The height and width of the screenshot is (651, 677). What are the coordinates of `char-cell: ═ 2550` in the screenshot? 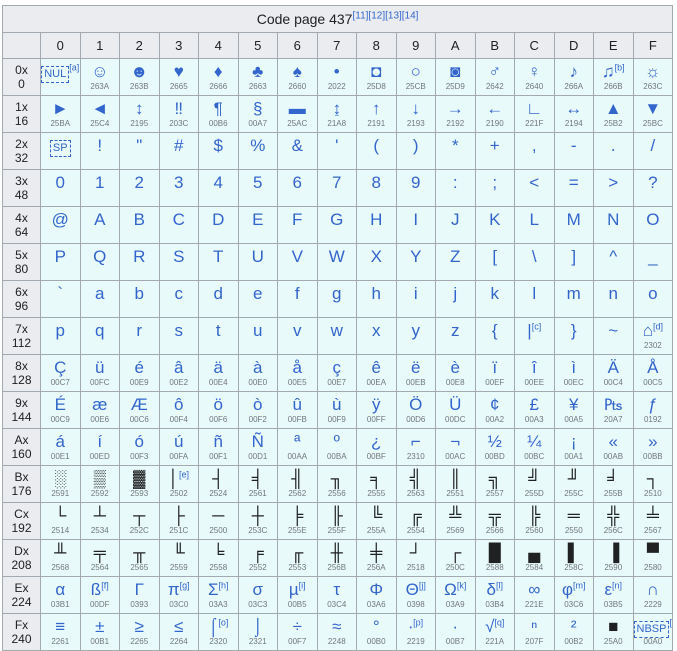 It's located at (573, 521).